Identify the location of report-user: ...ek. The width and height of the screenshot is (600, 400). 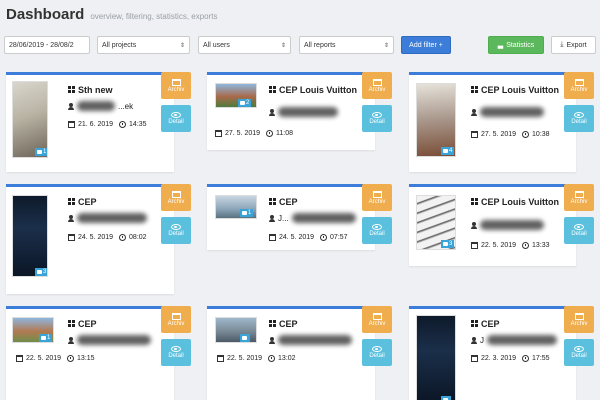
(100, 106).